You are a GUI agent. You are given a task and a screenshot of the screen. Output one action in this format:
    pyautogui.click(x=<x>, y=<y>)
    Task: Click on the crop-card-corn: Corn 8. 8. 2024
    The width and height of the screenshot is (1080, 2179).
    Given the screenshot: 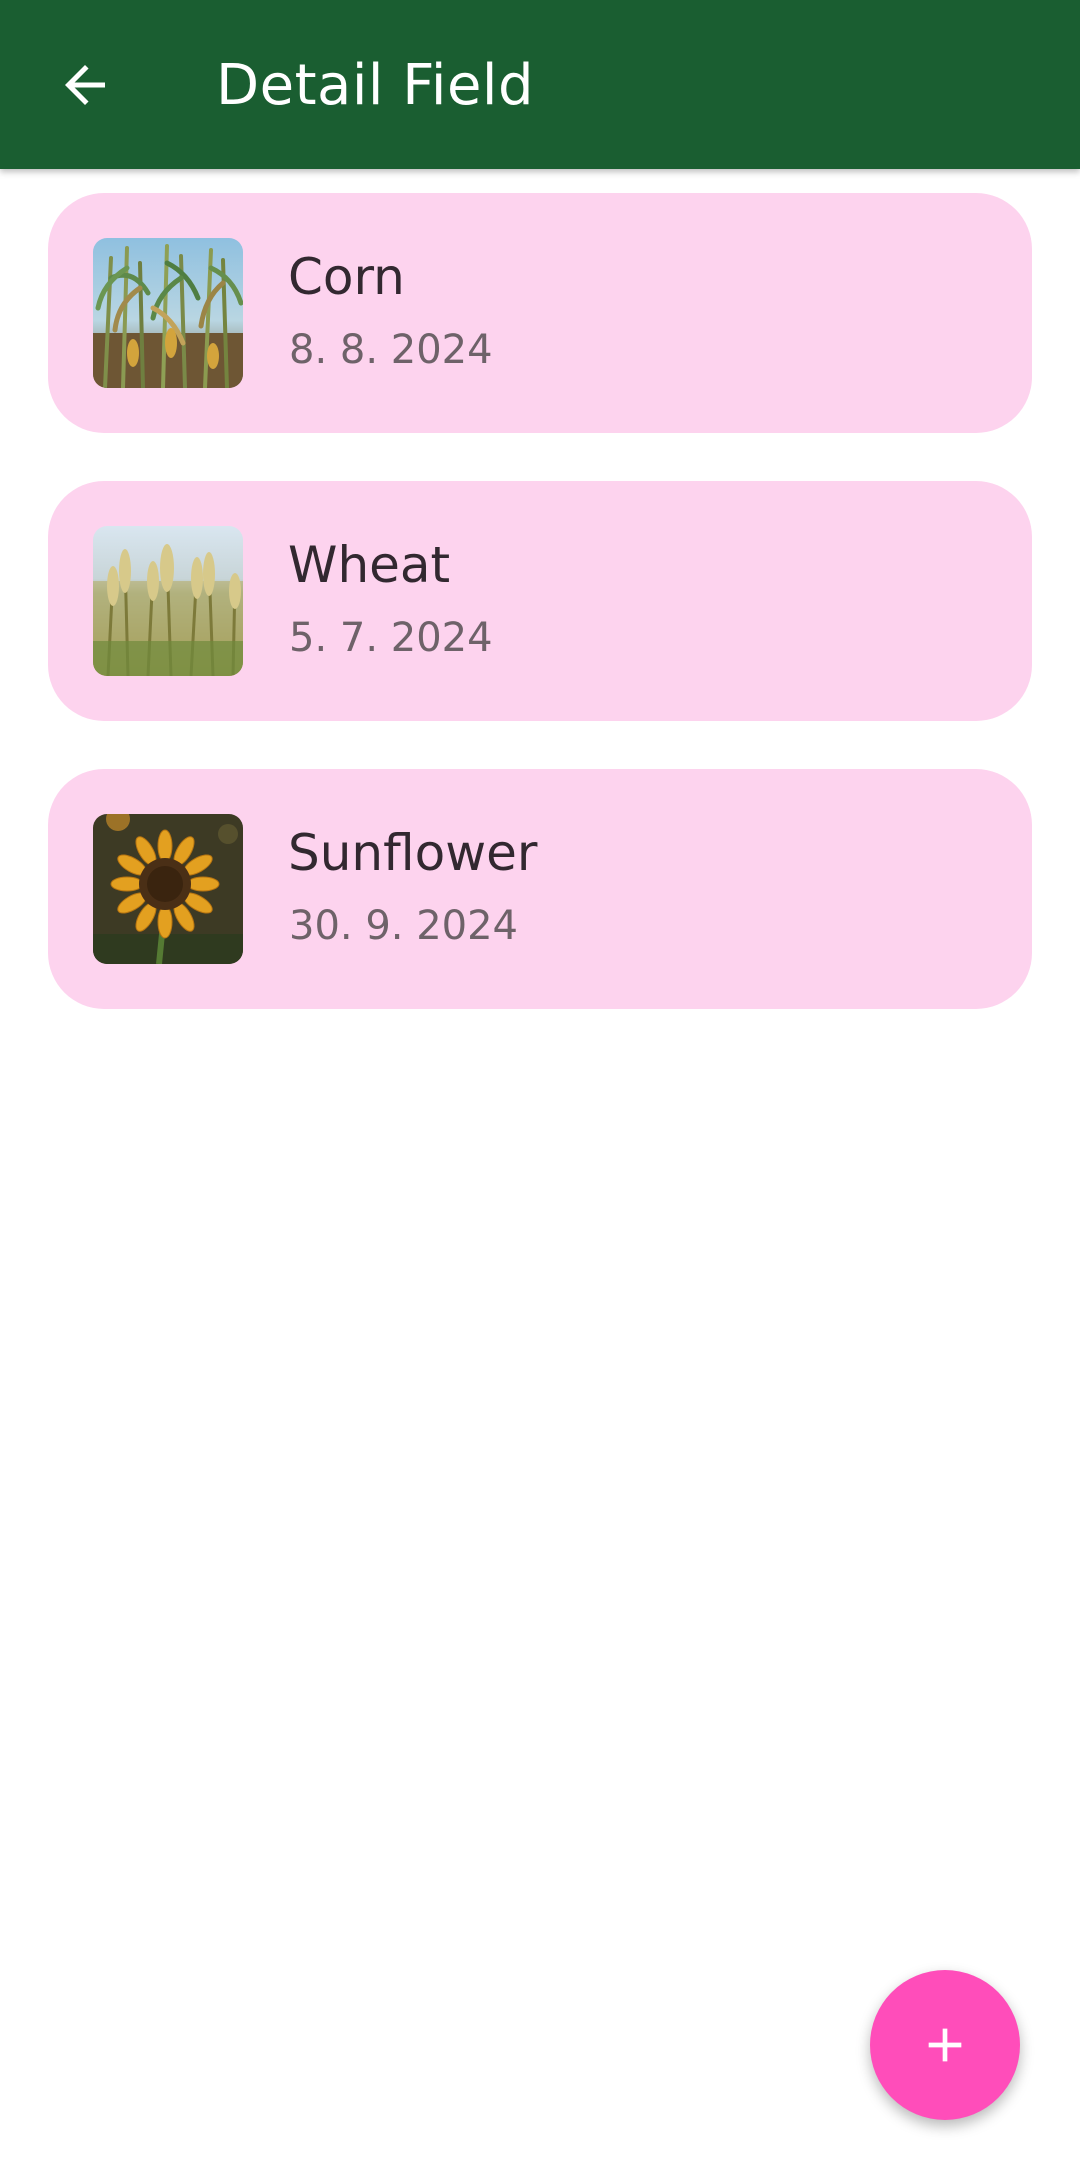 What is the action you would take?
    pyautogui.click(x=540, y=313)
    